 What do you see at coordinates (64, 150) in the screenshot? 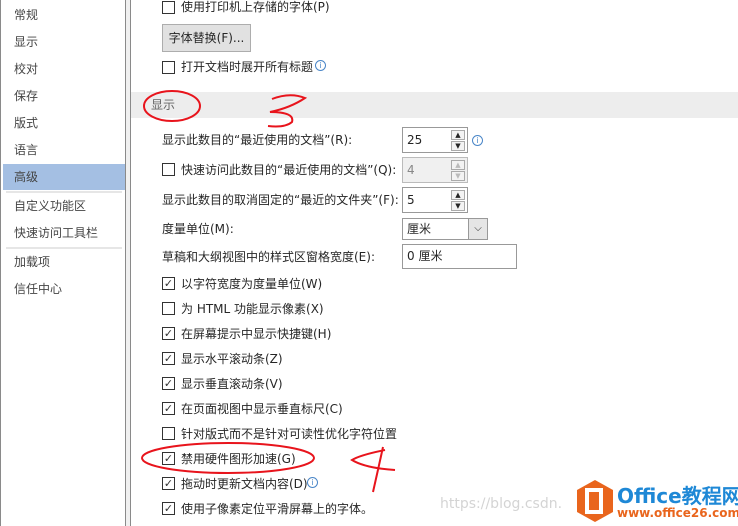
I see `sidebar-item-language: 语言` at bounding box center [64, 150].